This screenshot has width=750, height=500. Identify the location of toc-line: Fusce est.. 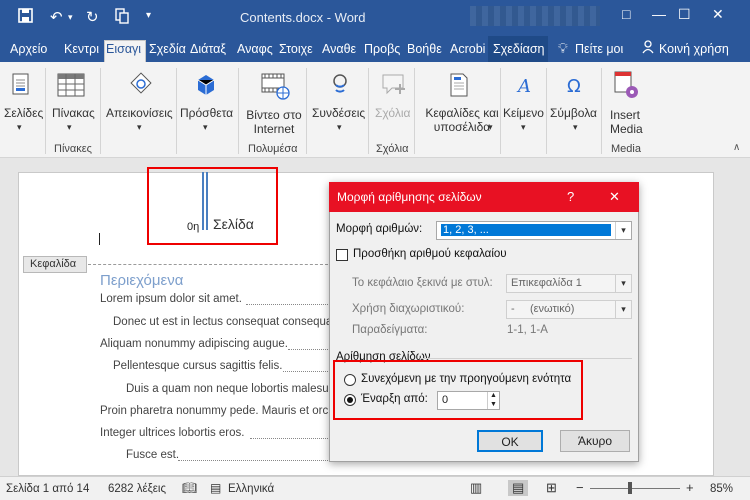
(152, 455).